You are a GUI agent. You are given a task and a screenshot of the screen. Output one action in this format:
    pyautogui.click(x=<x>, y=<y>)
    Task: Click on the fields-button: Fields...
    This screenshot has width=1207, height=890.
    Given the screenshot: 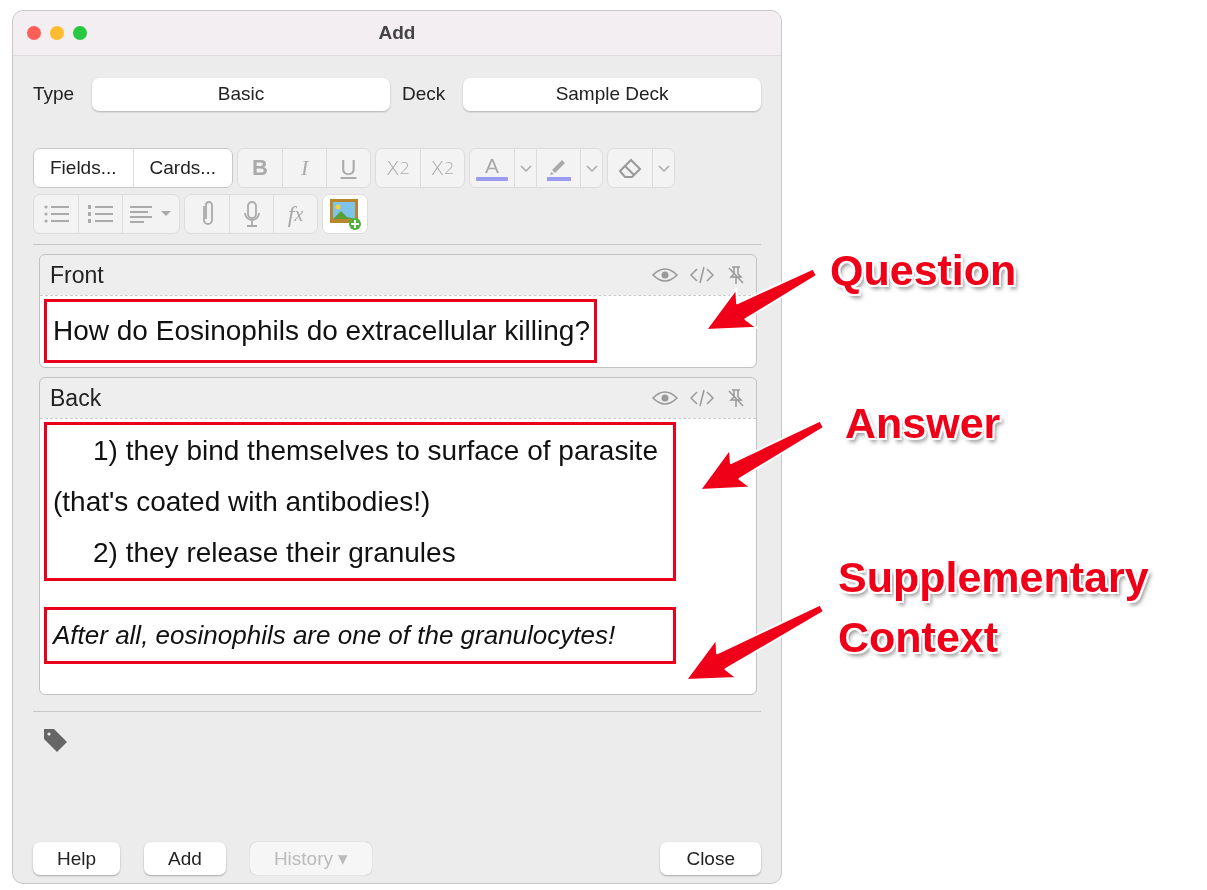 What is the action you would take?
    pyautogui.click(x=83, y=168)
    